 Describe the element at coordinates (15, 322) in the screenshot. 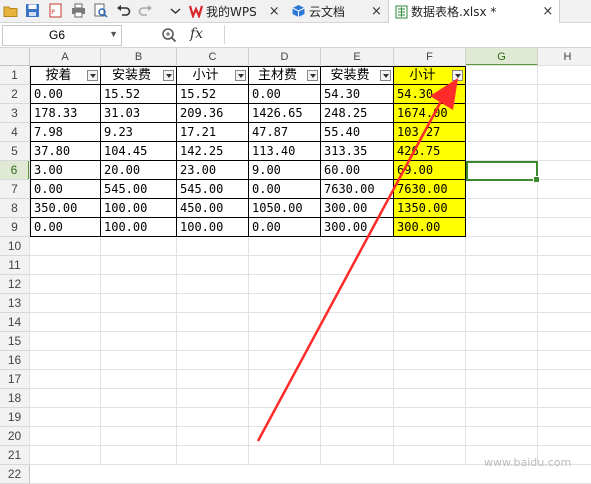

I see `row-header-14: 14` at that location.